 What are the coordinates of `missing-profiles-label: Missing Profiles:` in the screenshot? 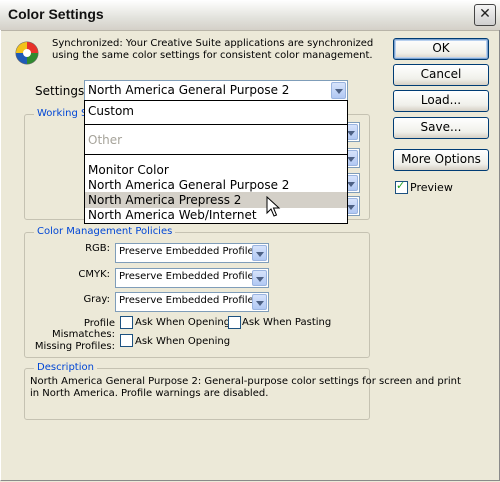 It's located at (74, 346).